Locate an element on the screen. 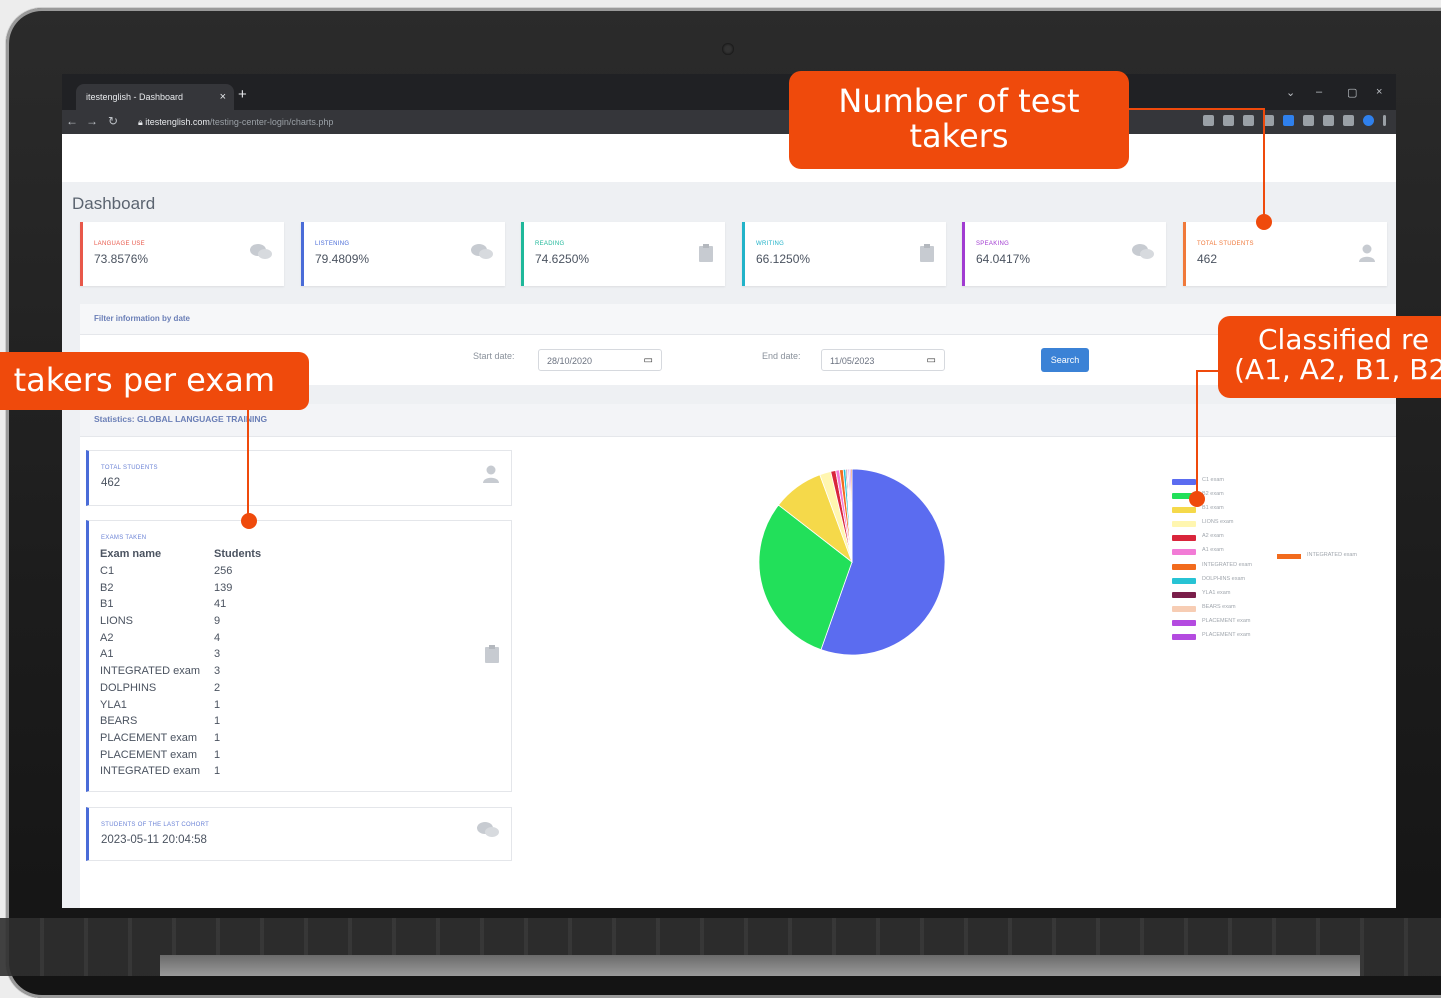 Image resolution: width=1441 pixels, height=998 pixels. maximize-button: ▢ is located at coordinates (1352, 92).